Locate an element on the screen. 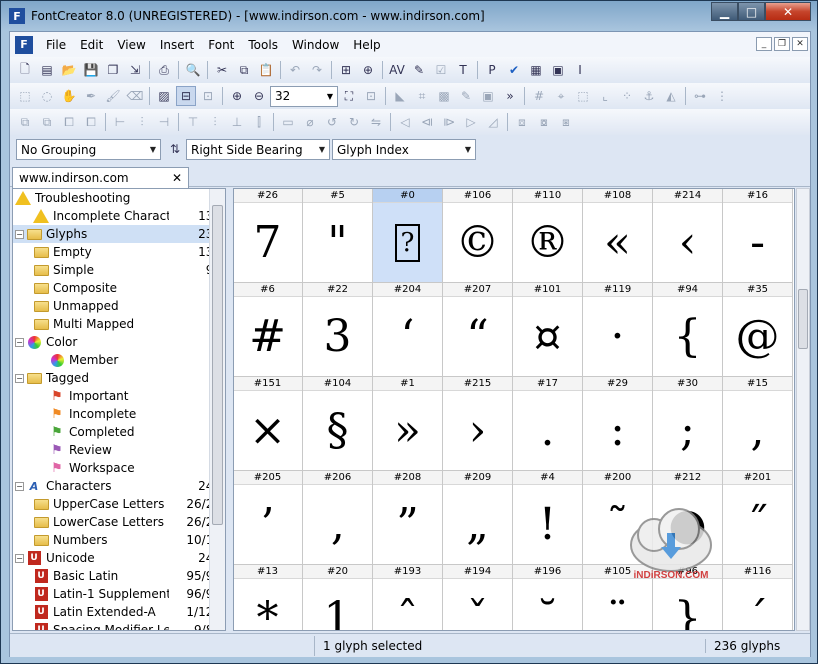  glyph-cell: #151 × is located at coordinates (268, 424).